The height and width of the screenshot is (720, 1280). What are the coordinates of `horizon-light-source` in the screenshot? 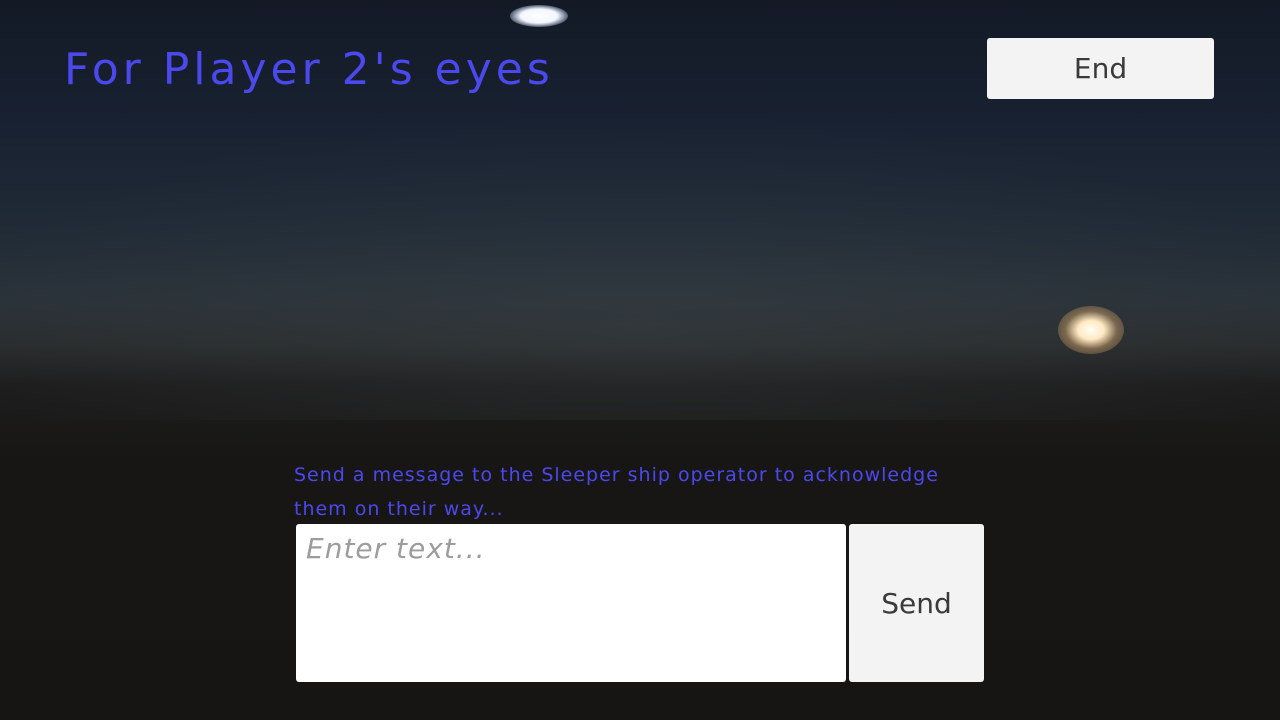 It's located at (1091, 330).